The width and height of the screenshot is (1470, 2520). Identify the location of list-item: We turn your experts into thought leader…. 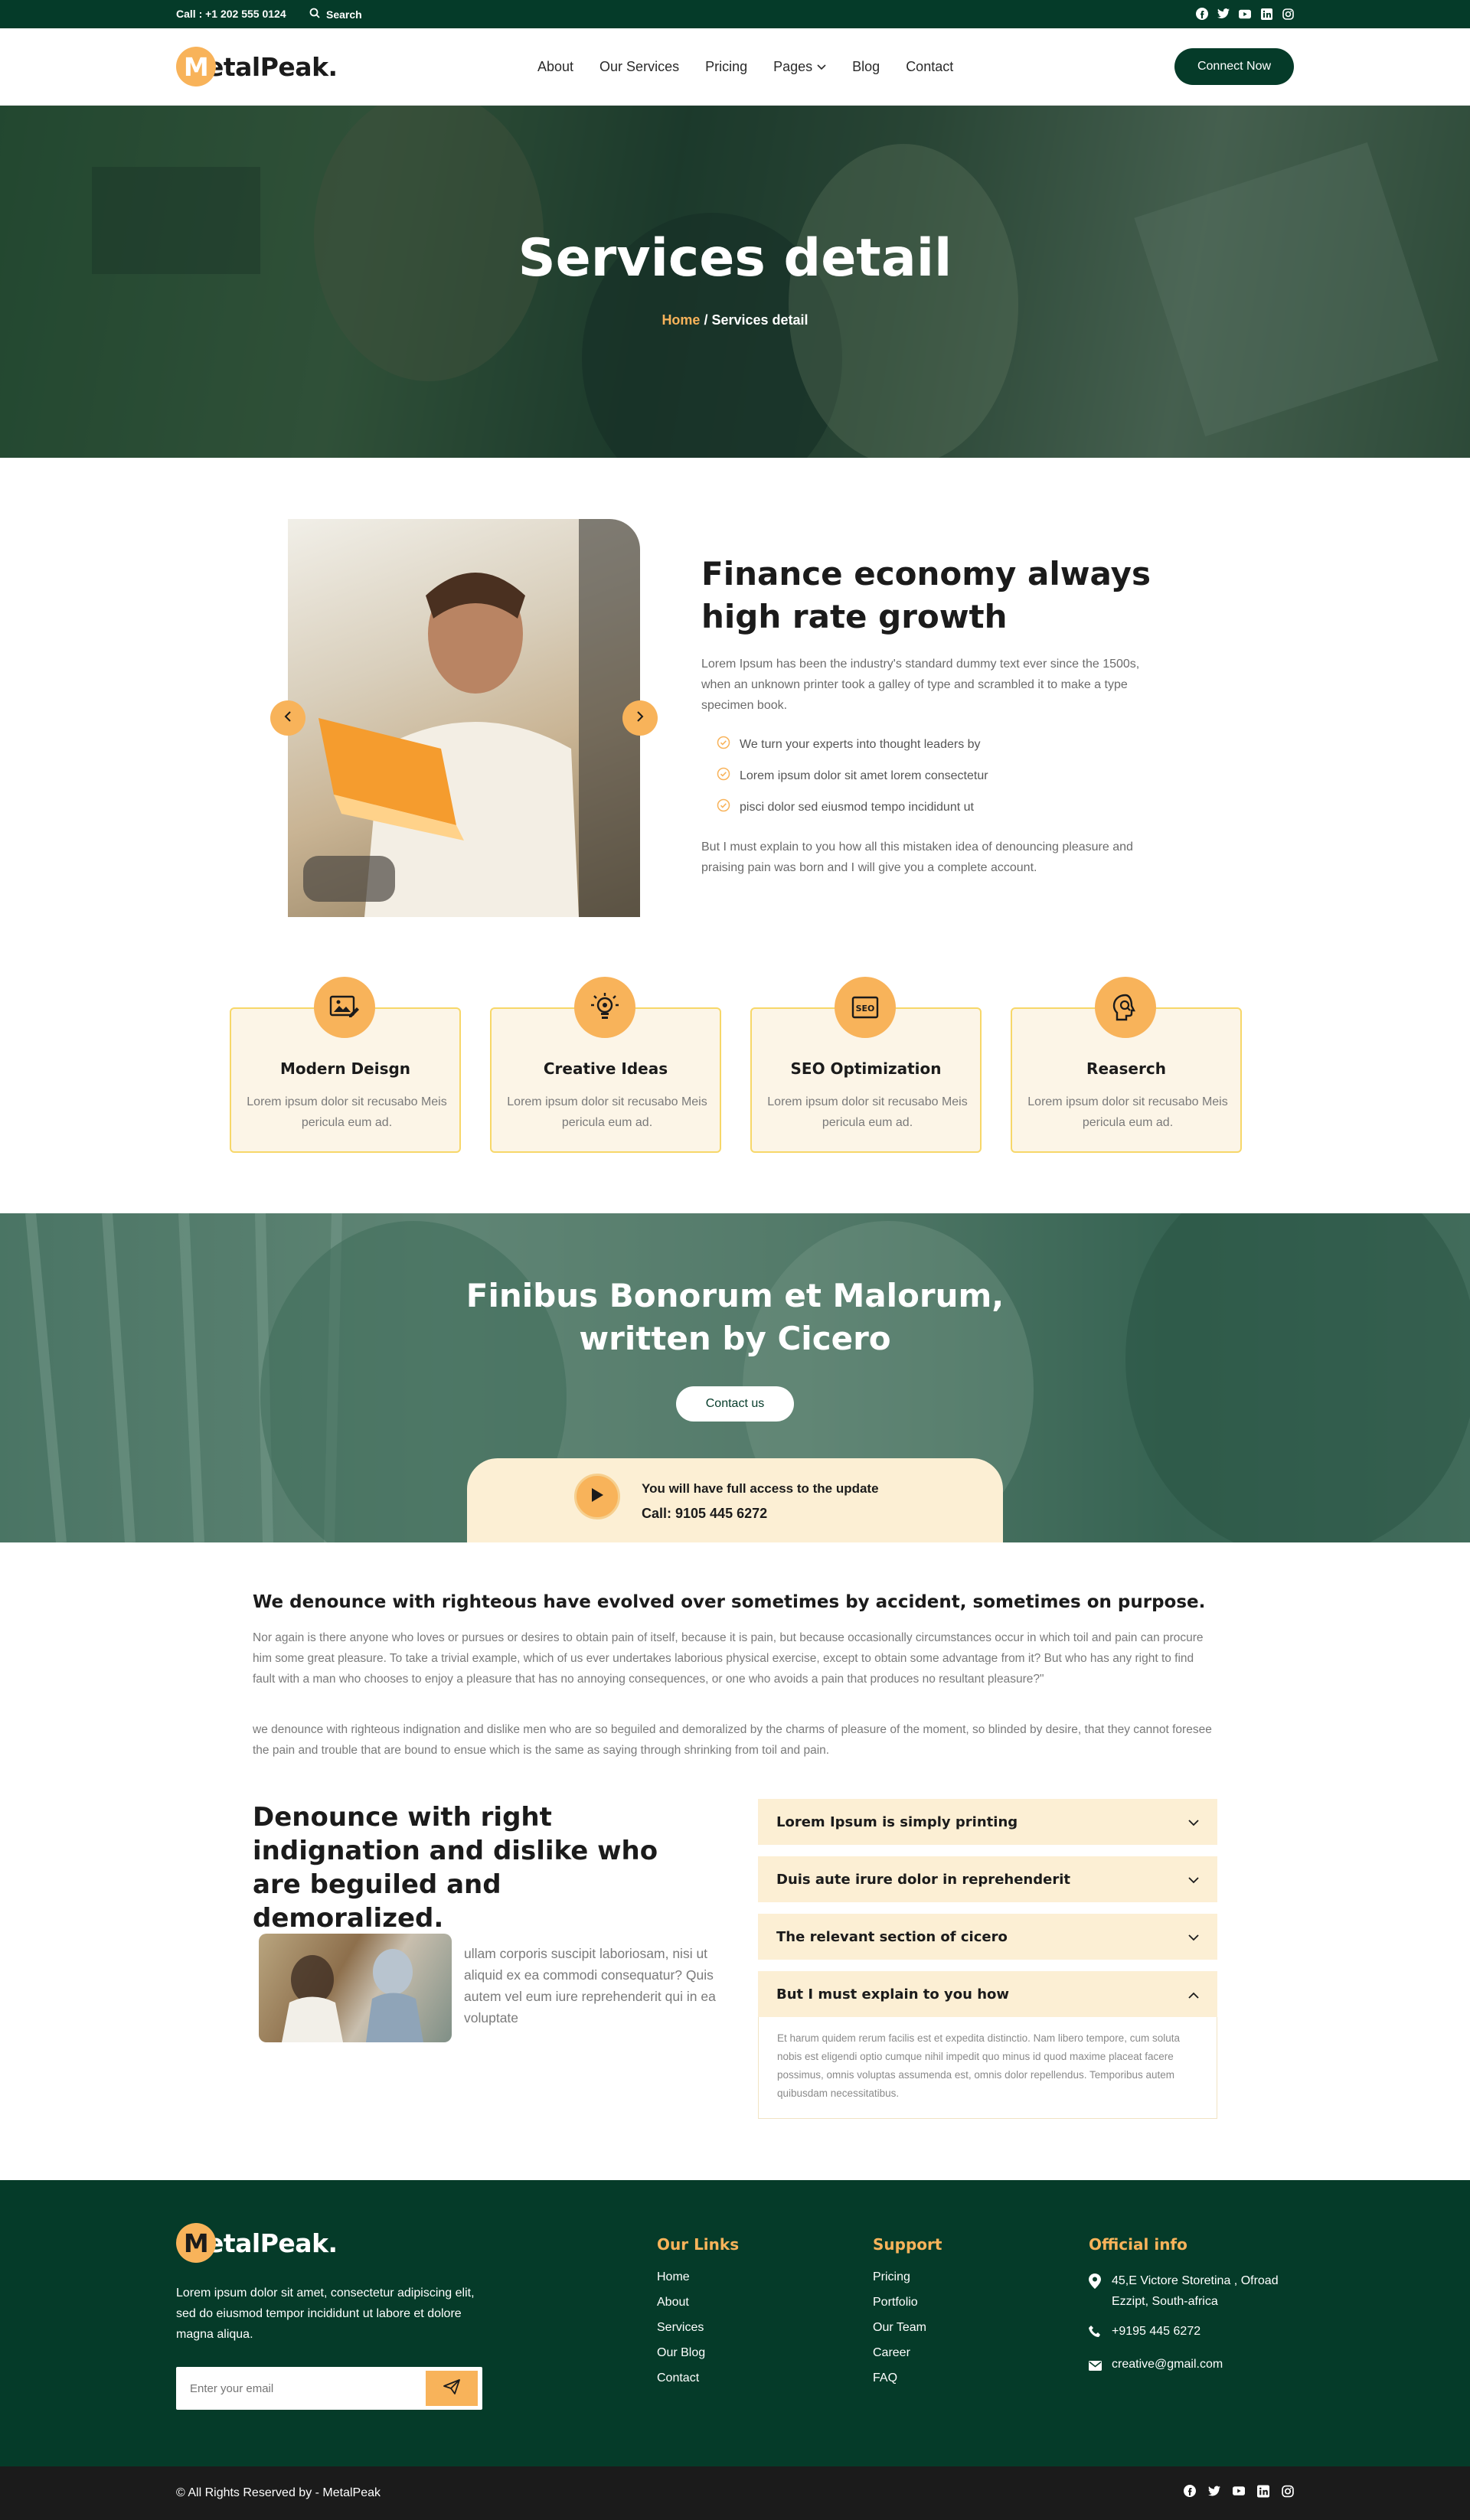
(852, 744).